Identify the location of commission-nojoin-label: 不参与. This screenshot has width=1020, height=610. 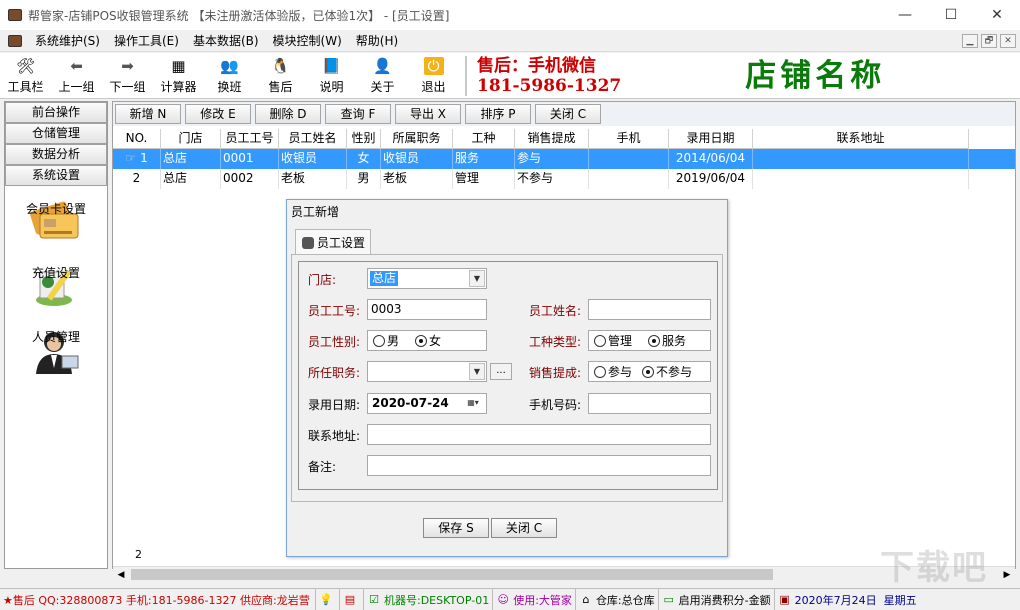
(674, 371).